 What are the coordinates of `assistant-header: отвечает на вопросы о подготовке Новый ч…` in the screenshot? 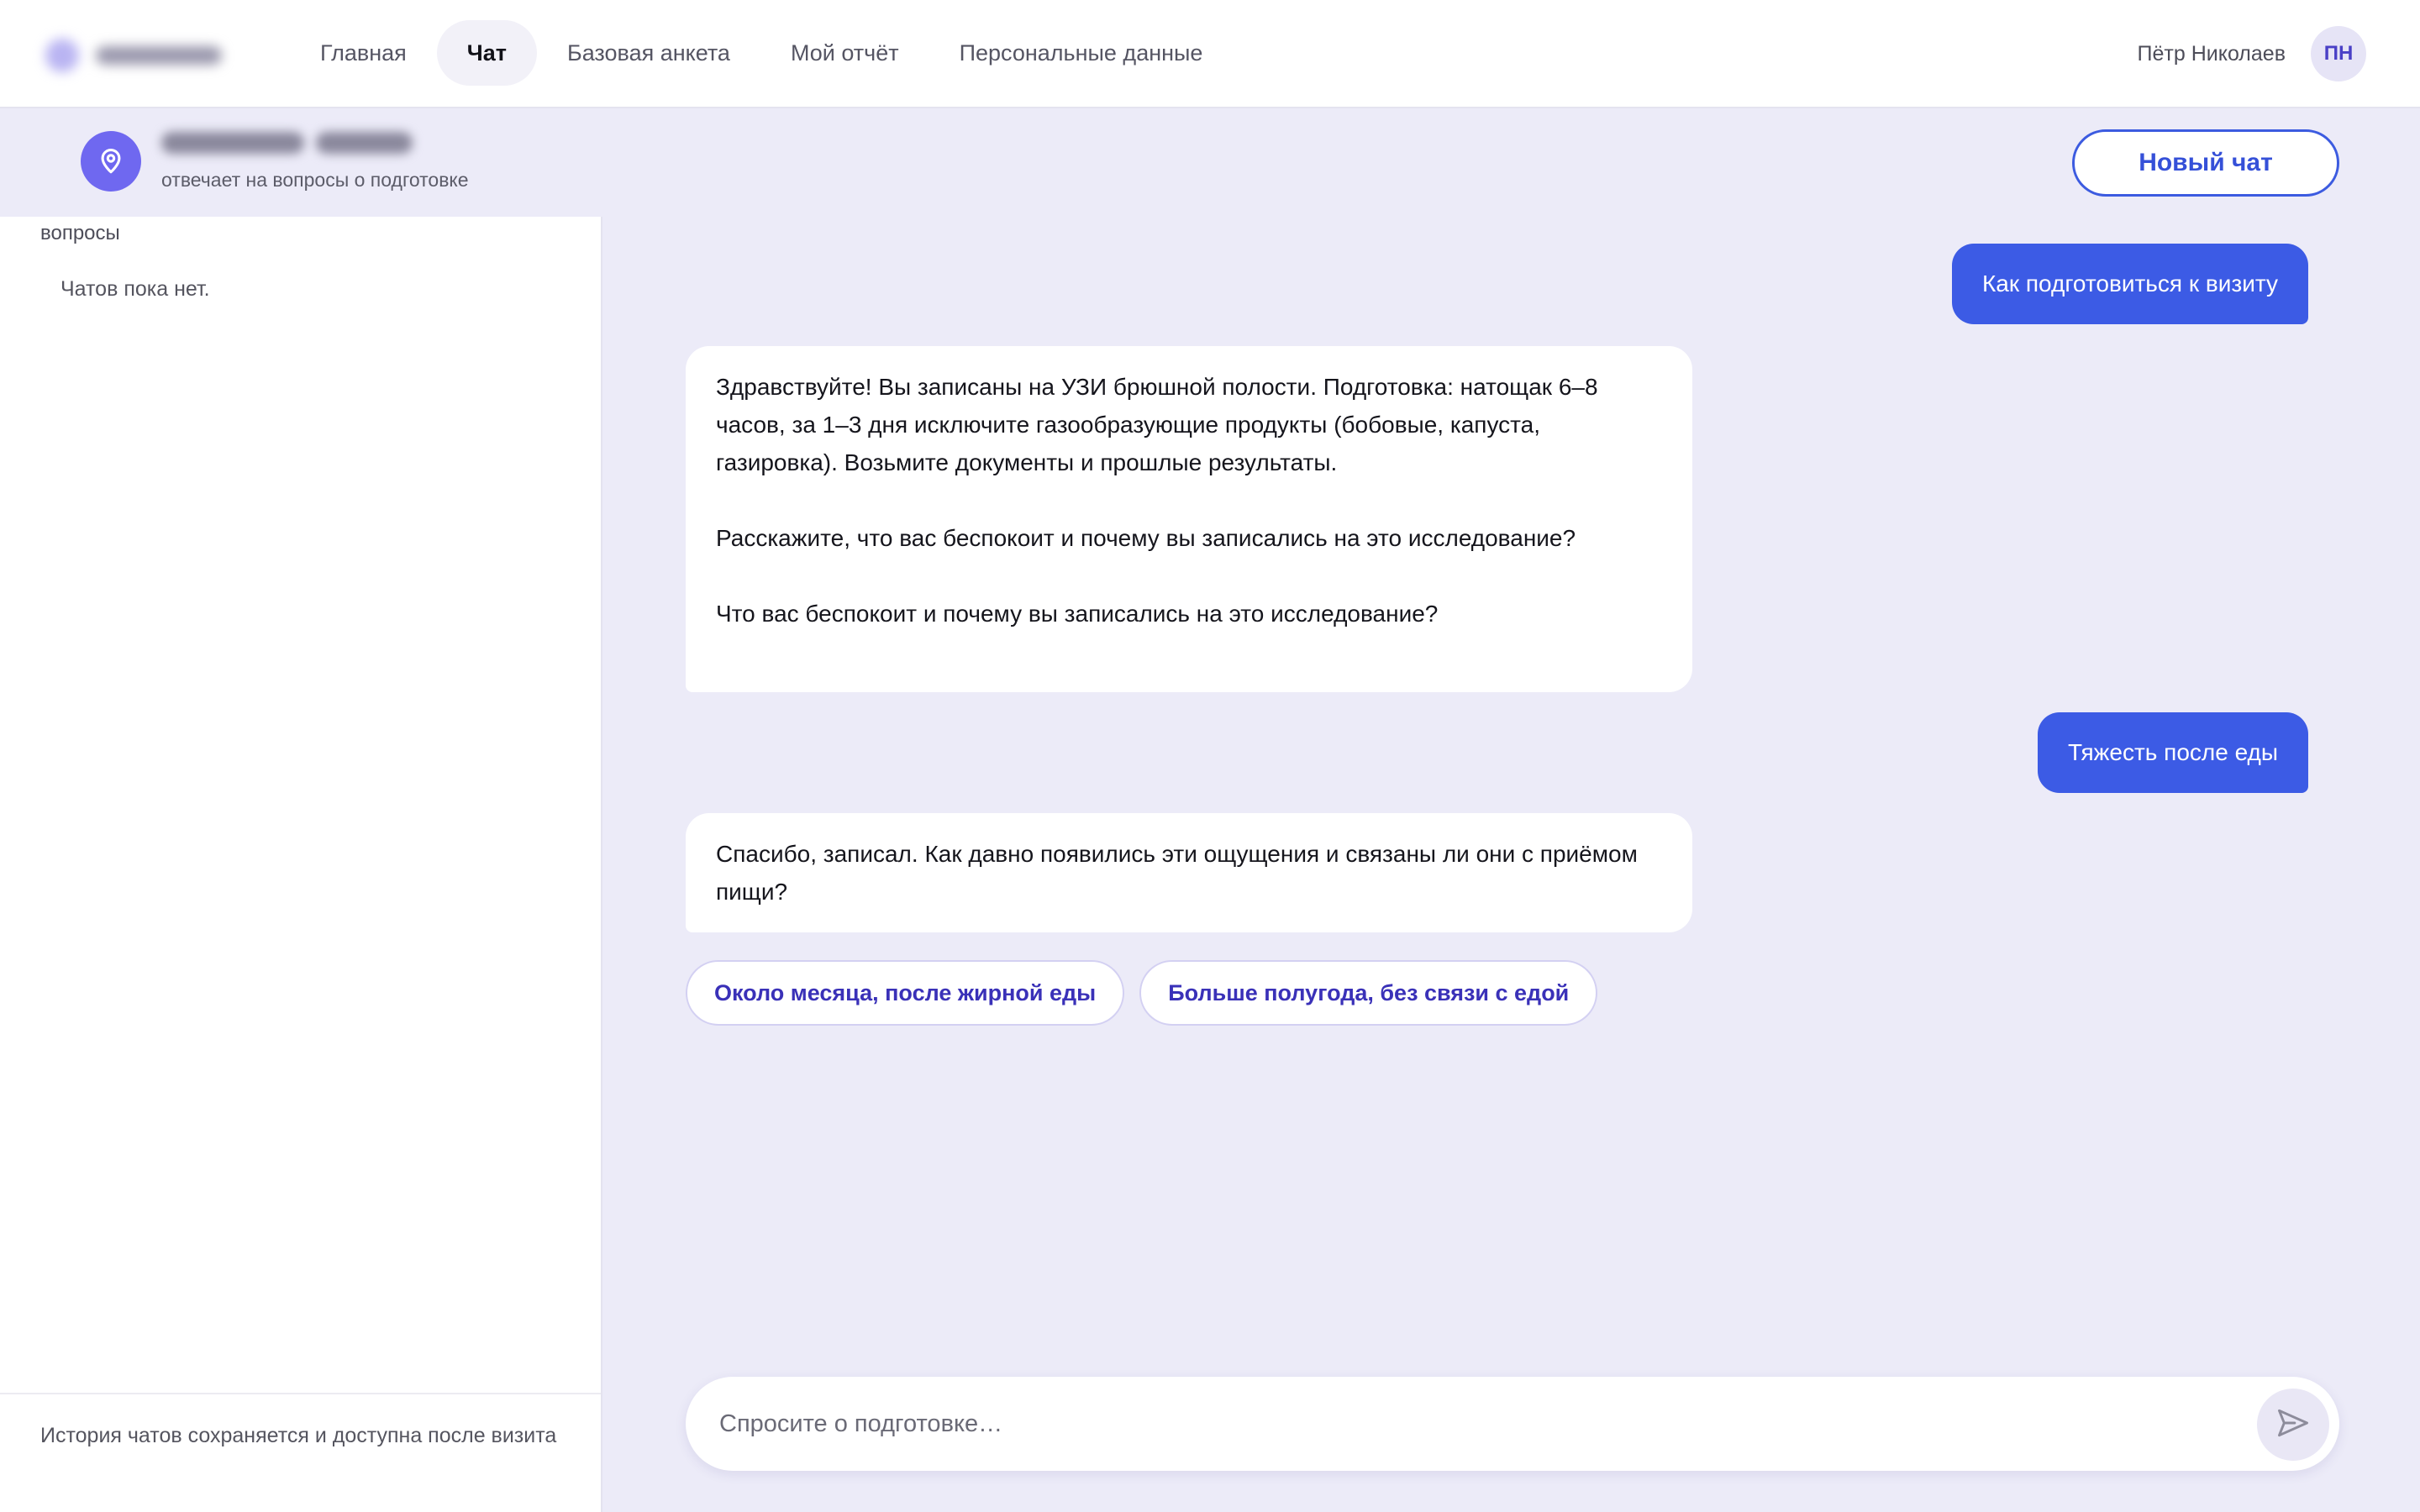 It's located at (1210, 162).